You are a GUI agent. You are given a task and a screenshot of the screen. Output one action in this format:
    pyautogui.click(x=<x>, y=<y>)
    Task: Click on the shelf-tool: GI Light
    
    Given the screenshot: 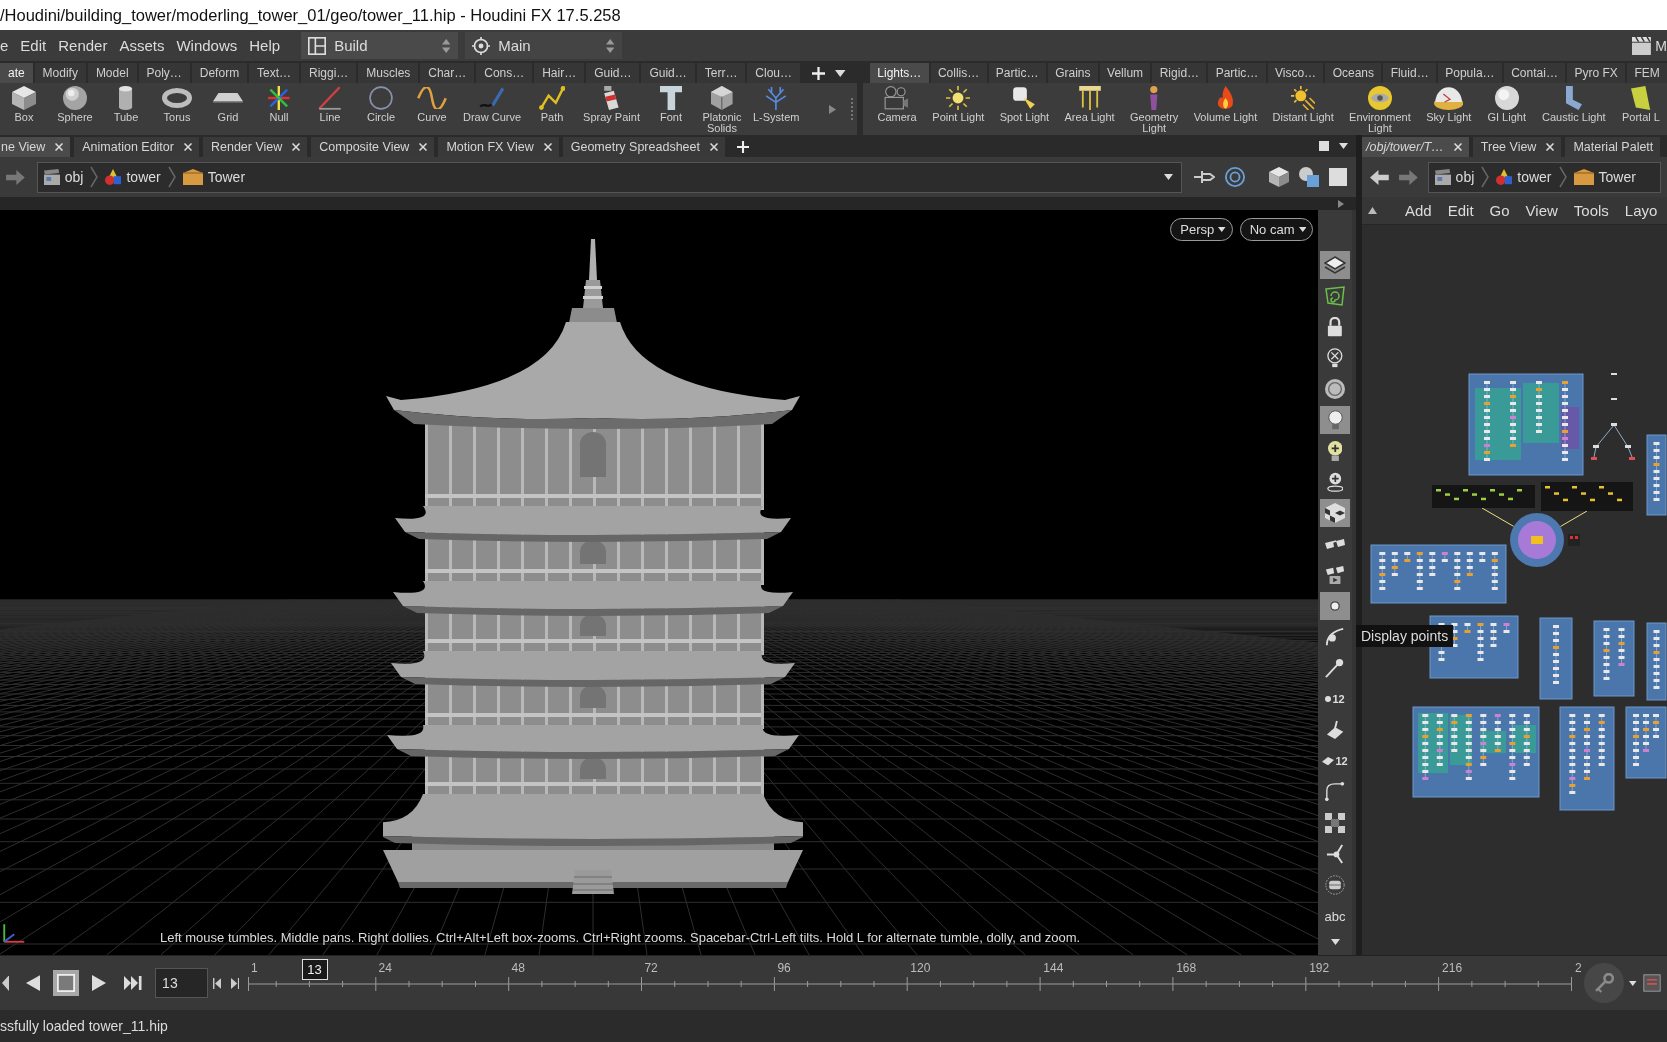 What is the action you would take?
    pyautogui.click(x=1506, y=109)
    